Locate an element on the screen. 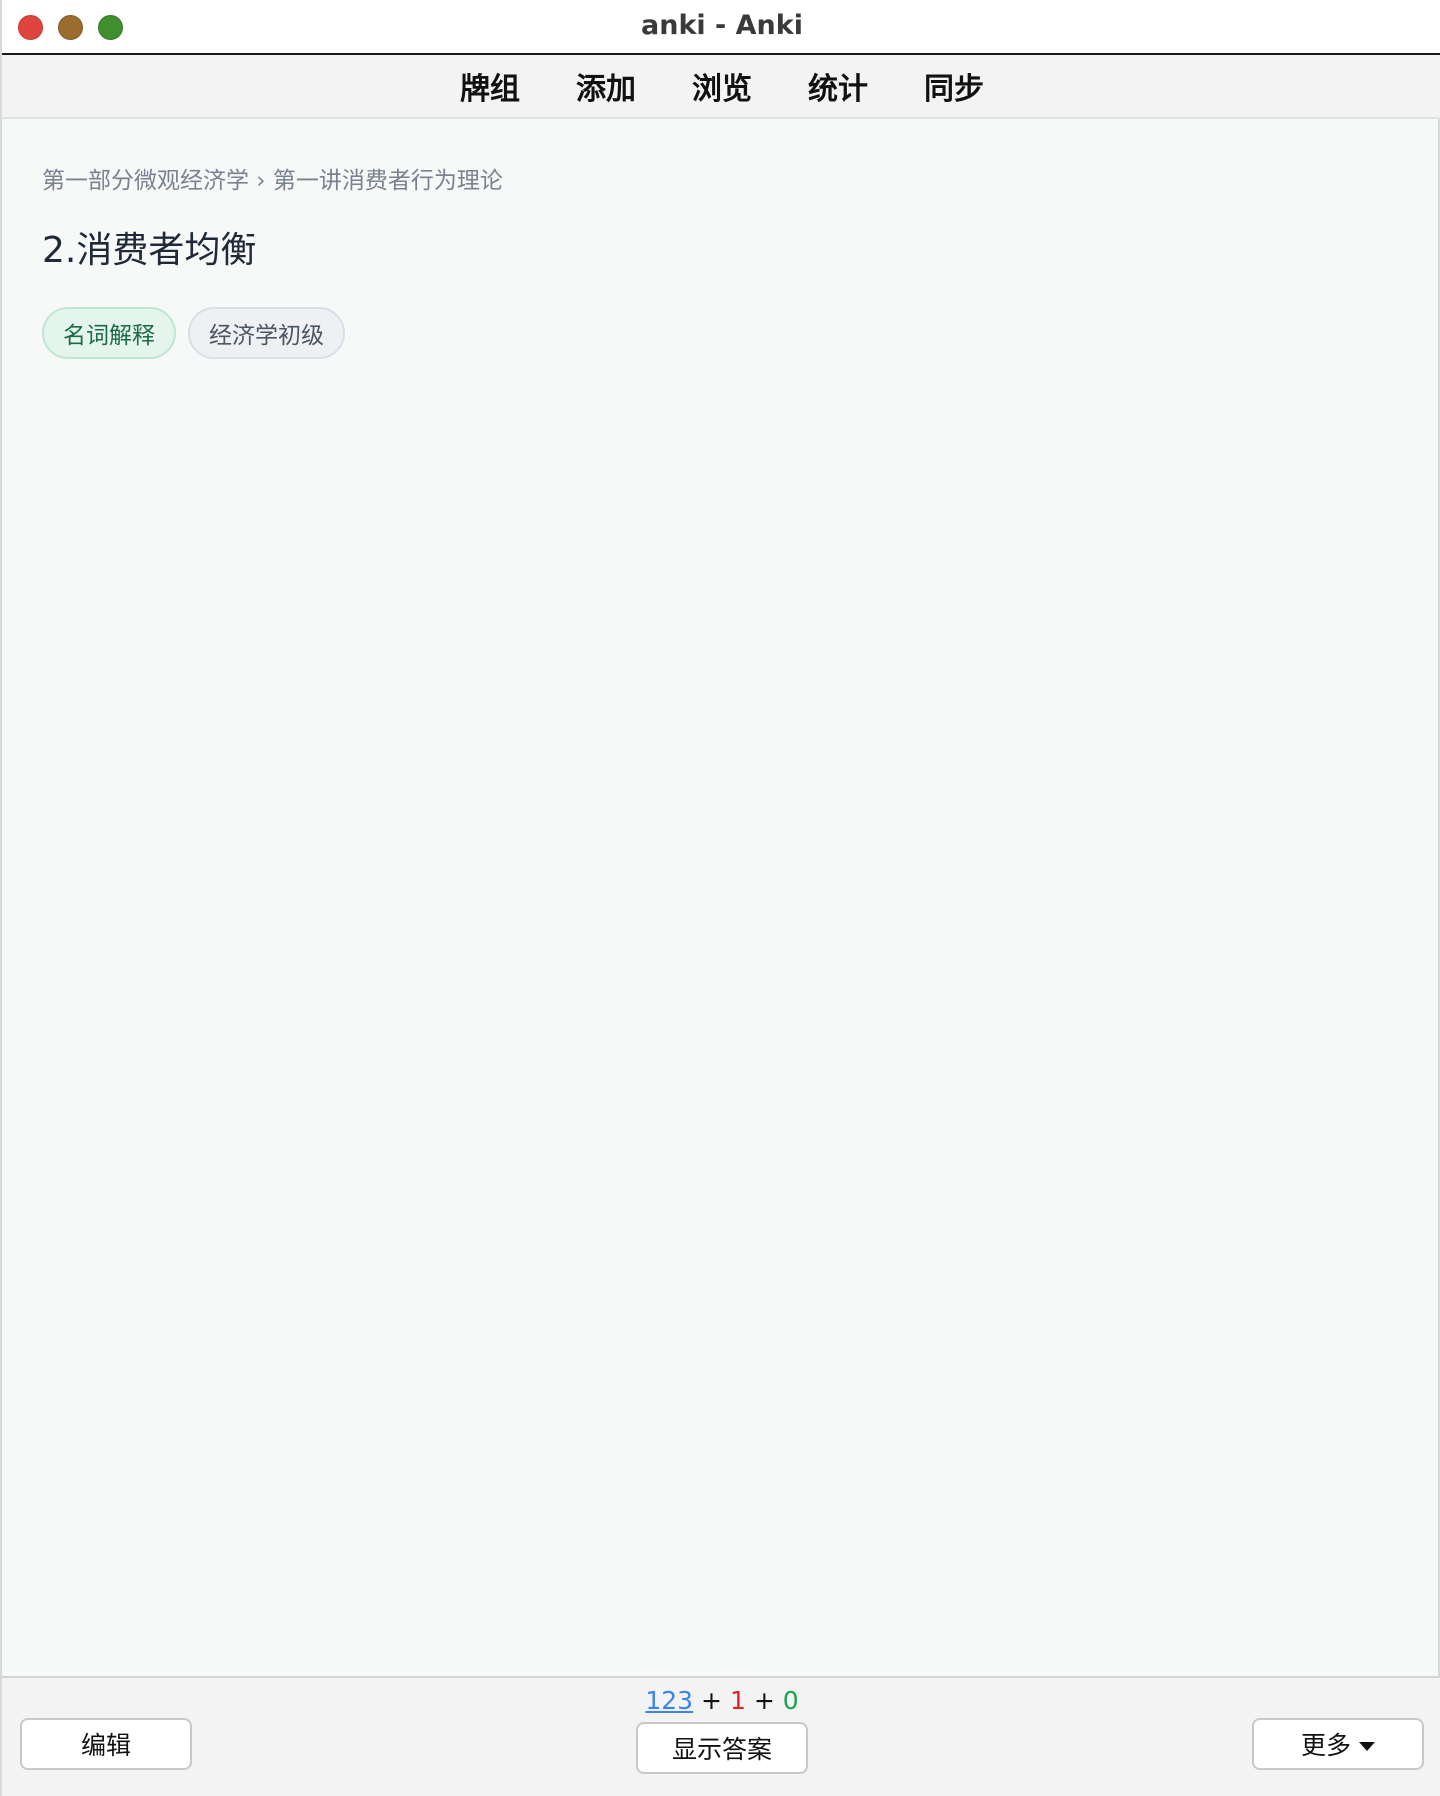  toolbar-sync: 同步 is located at coordinates (954, 86).